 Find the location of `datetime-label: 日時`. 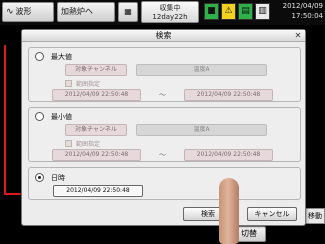

datetime-label: 日時 is located at coordinates (58, 178).